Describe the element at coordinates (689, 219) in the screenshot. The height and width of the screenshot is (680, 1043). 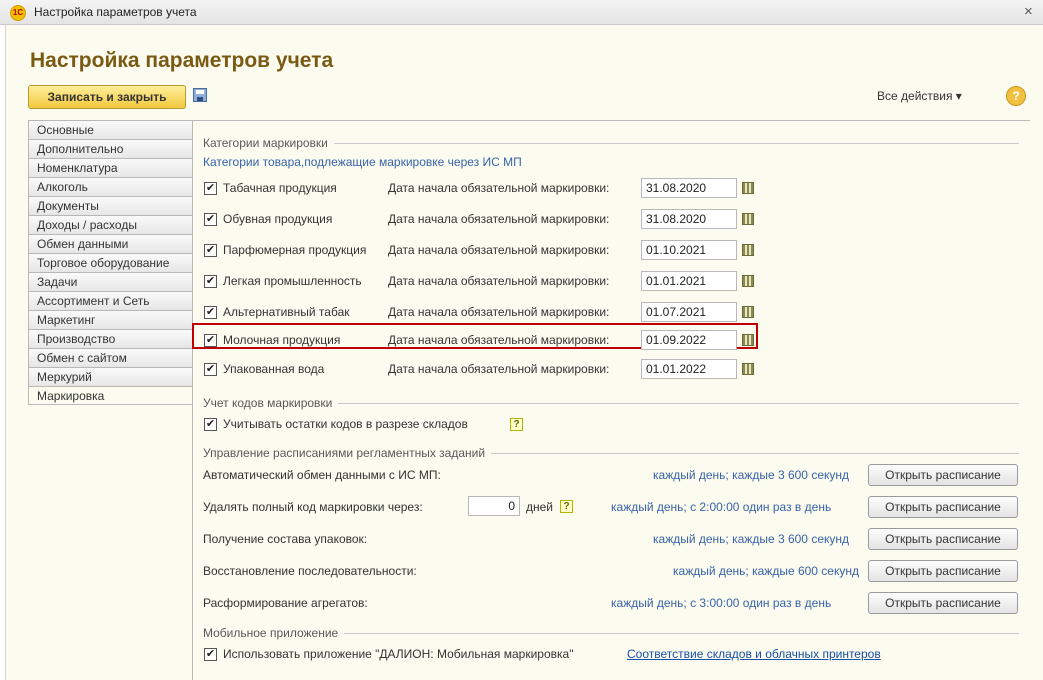
I see `date-field-shoes: 31.08.2020` at that location.